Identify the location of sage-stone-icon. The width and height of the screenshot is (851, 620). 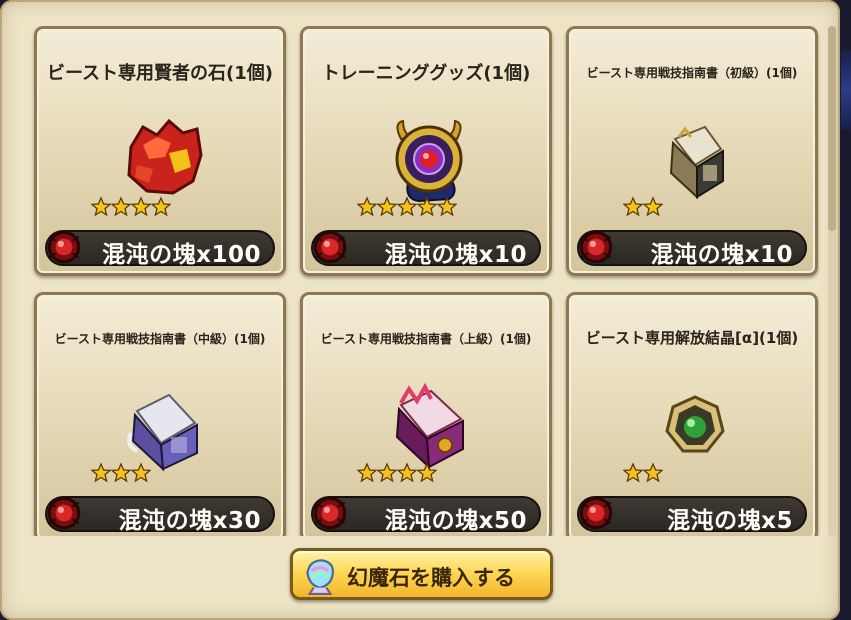
(165, 156).